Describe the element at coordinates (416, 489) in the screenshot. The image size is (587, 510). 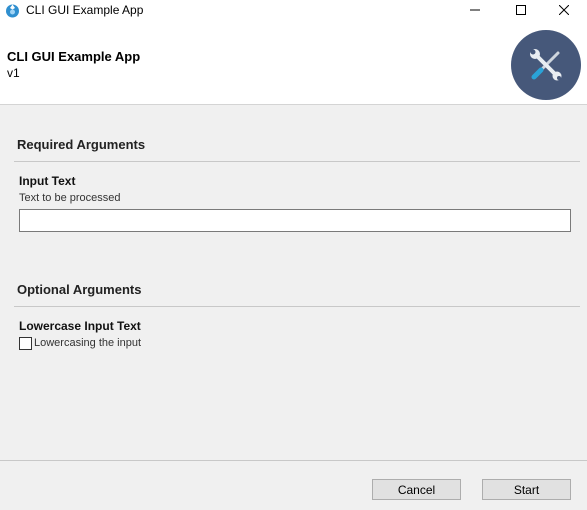
I see `cancel-button: Cancel` at that location.